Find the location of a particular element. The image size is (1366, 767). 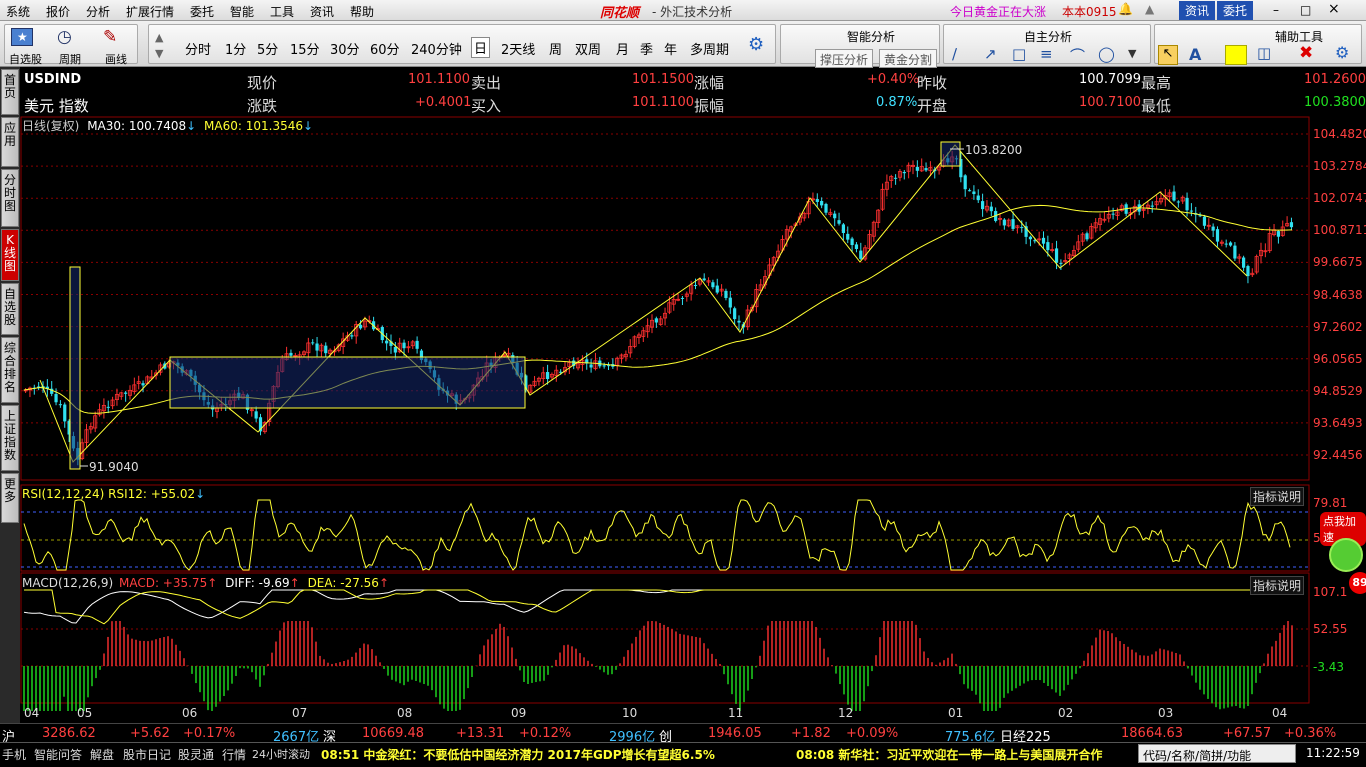

high-marker-box is located at coordinates (950, 154).